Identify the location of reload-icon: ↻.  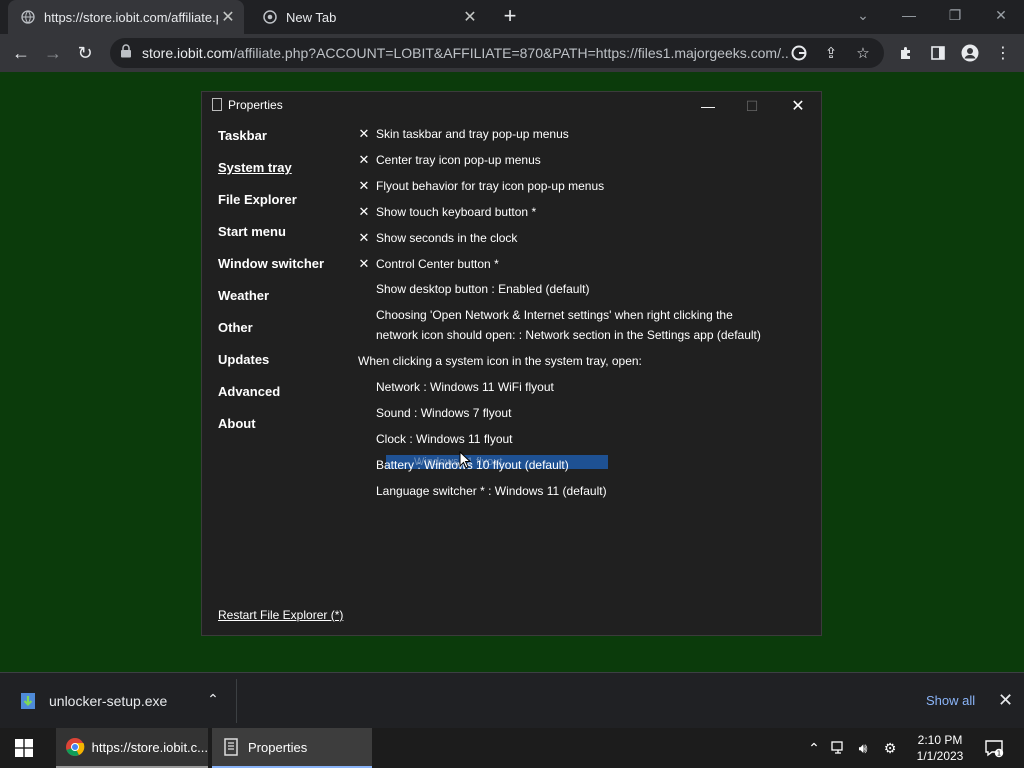
(85, 53).